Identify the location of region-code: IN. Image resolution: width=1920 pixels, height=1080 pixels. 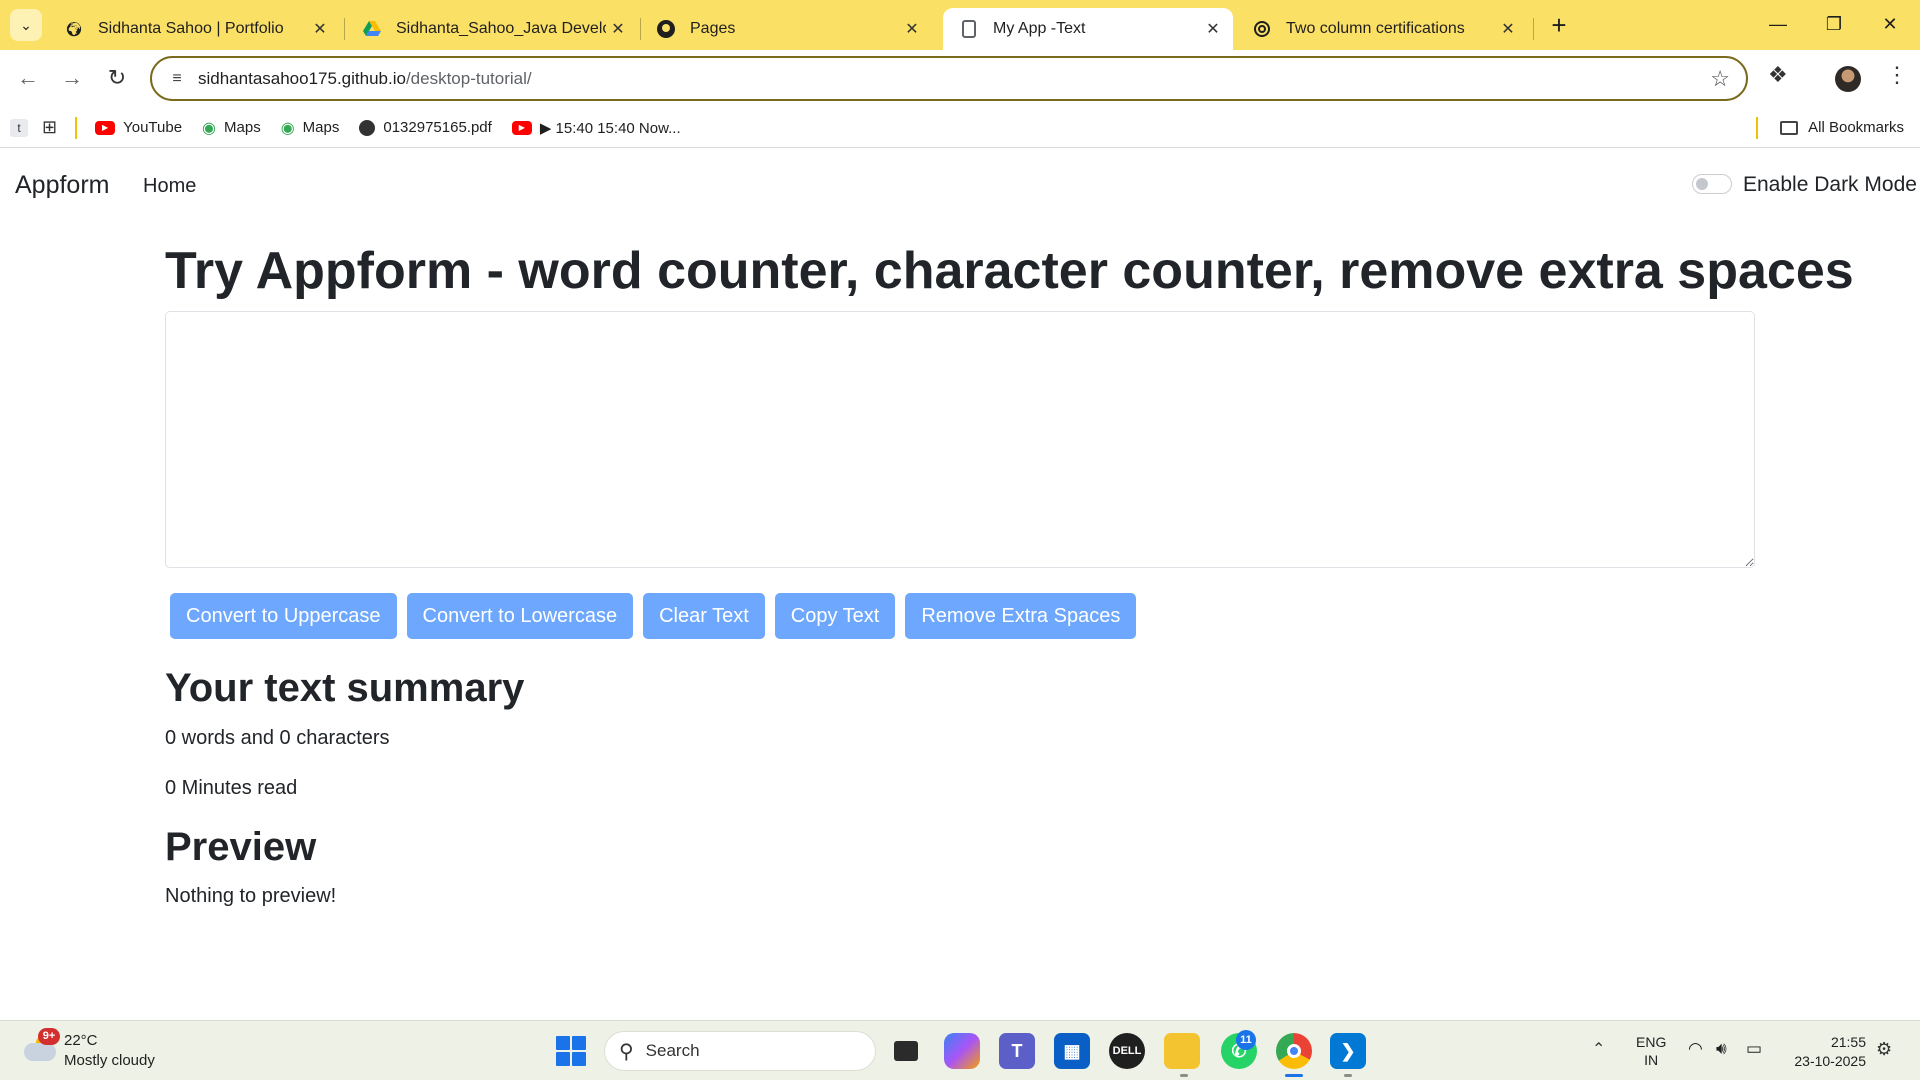
(1651, 1060).